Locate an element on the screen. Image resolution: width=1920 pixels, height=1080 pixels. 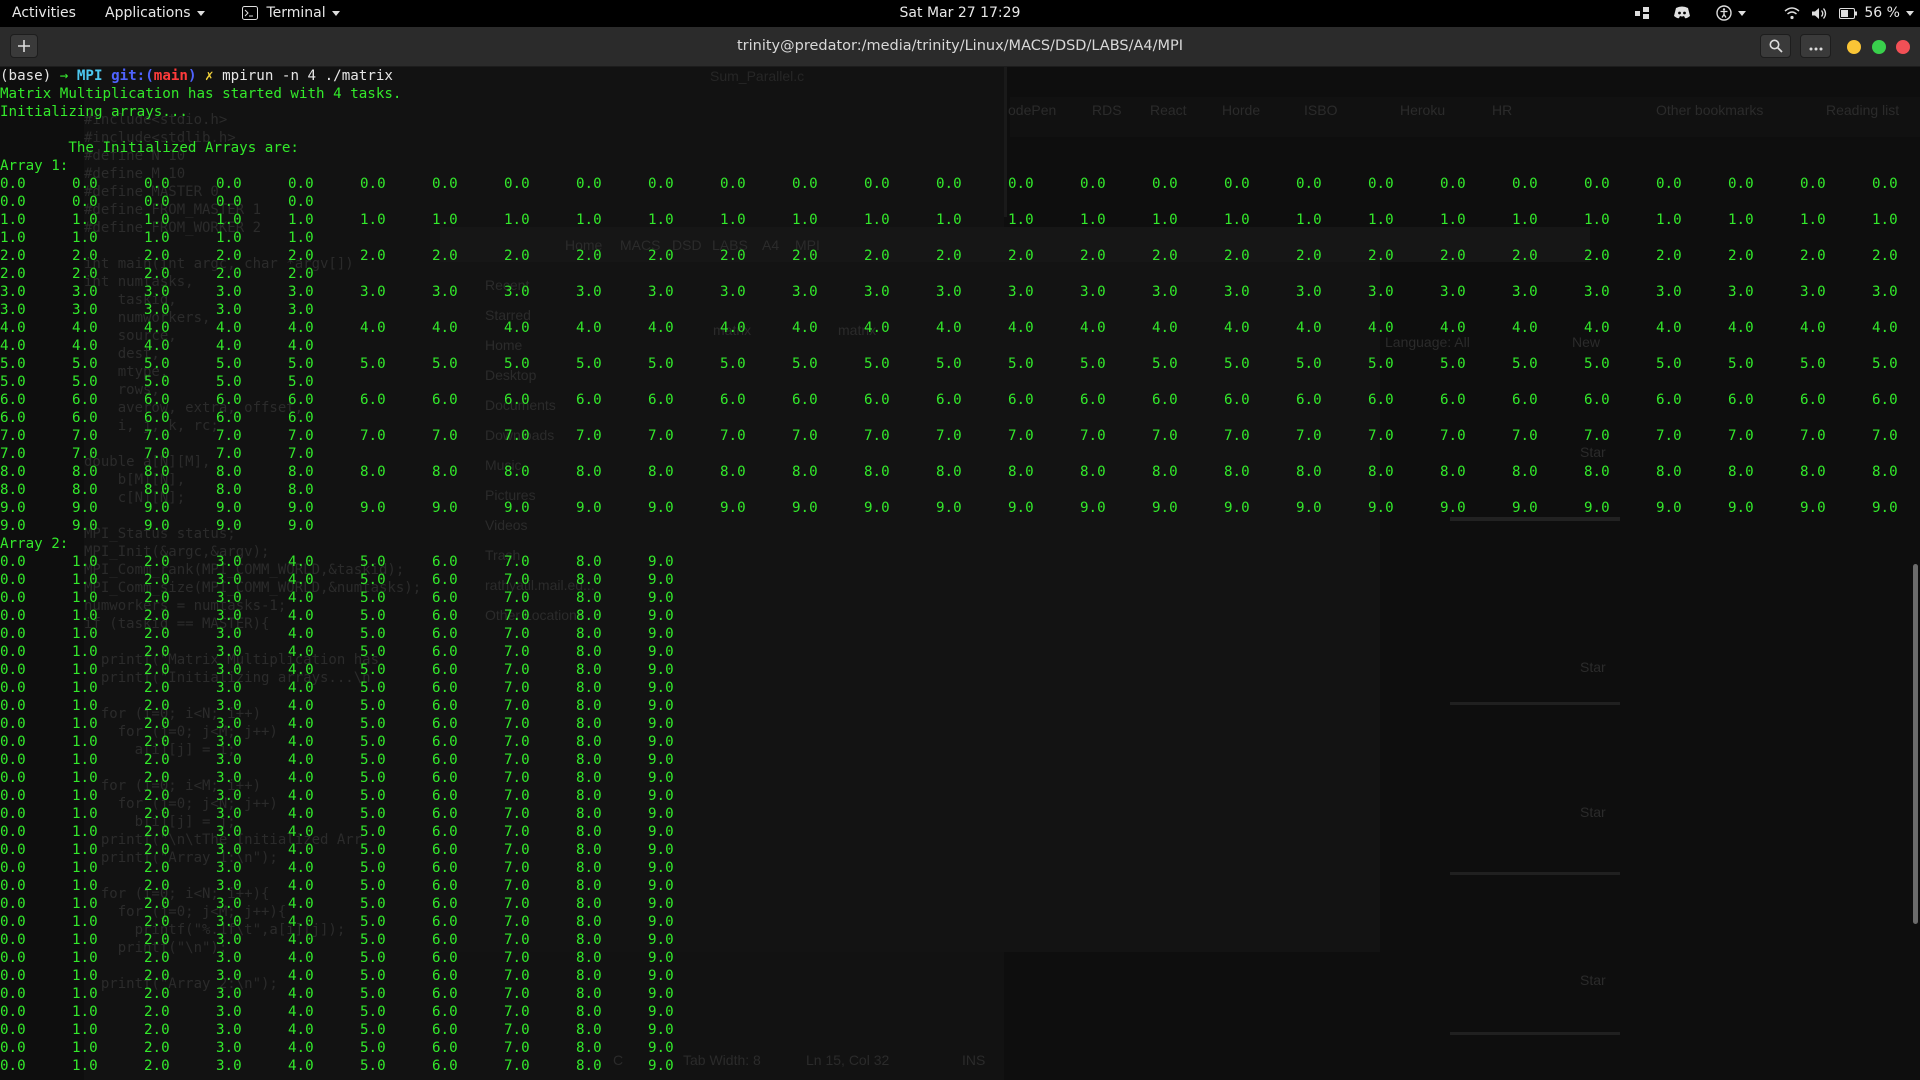
array2-label: Array 2: is located at coordinates (34, 544).